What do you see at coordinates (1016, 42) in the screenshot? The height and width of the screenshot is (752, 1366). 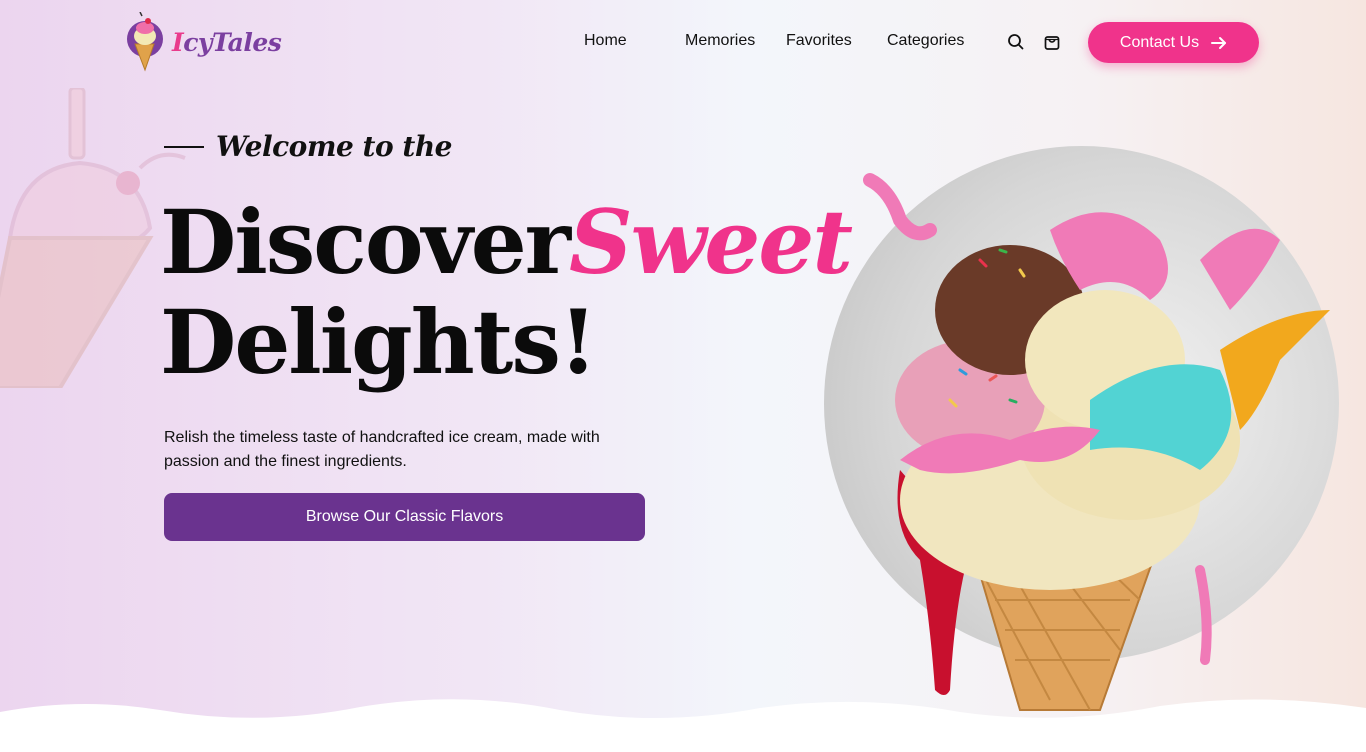 I see `search-icon` at bounding box center [1016, 42].